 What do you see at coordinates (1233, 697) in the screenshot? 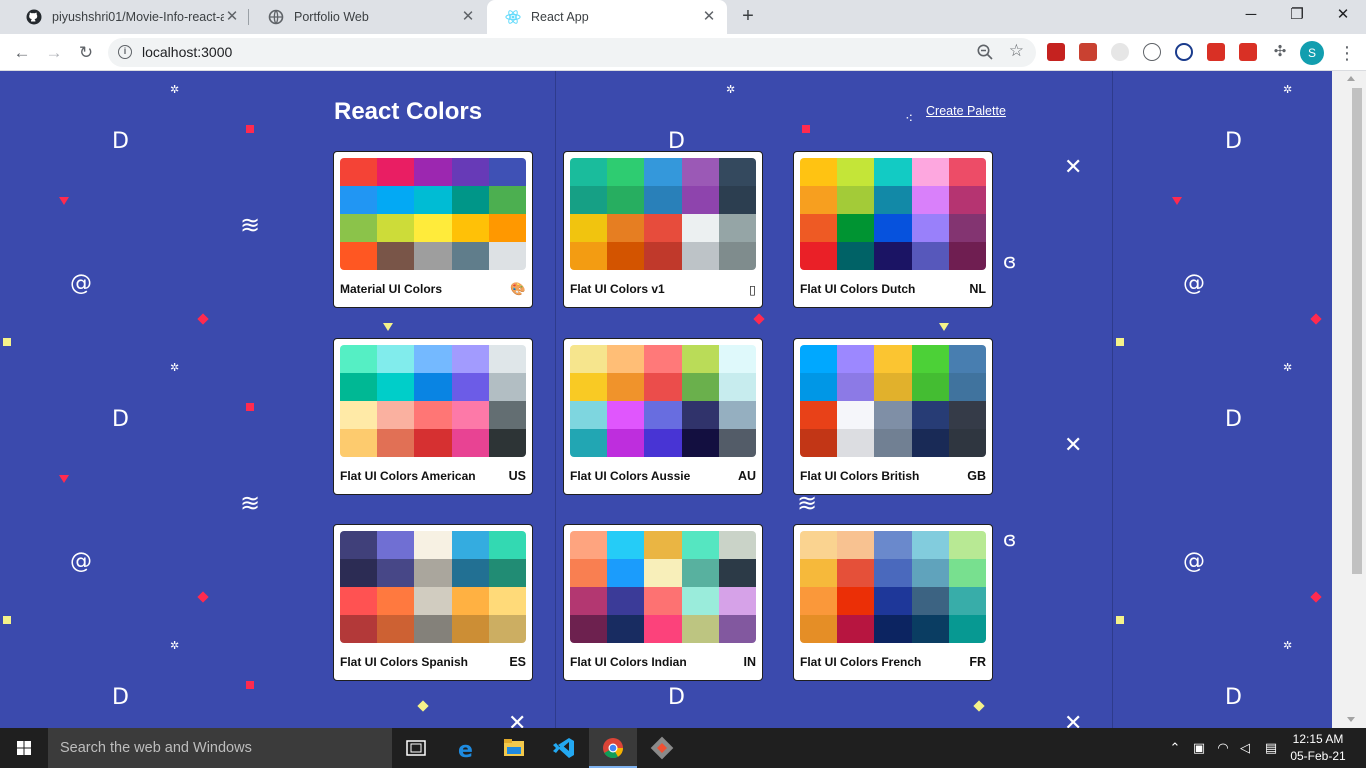
I see `d-shape-decoration: D` at bounding box center [1233, 697].